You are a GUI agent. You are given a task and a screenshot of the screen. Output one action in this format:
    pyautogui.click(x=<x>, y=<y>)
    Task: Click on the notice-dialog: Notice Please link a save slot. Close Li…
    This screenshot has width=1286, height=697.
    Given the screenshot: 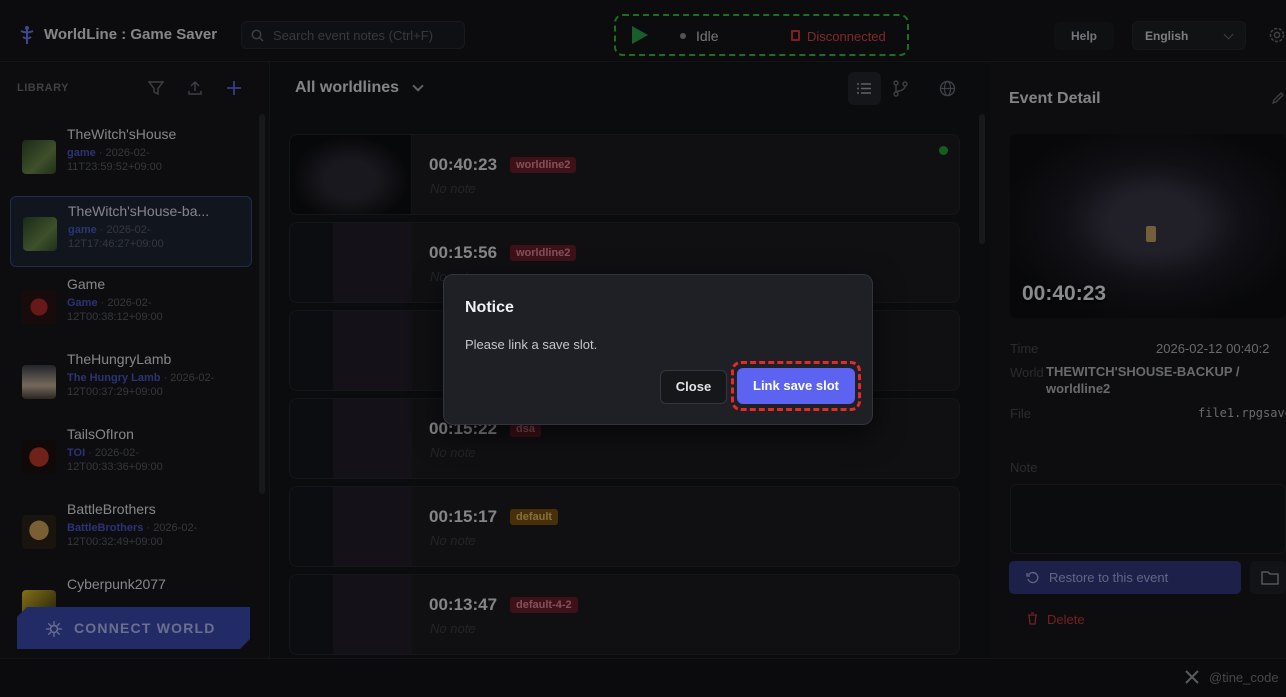 What is the action you would take?
    pyautogui.click(x=658, y=349)
    